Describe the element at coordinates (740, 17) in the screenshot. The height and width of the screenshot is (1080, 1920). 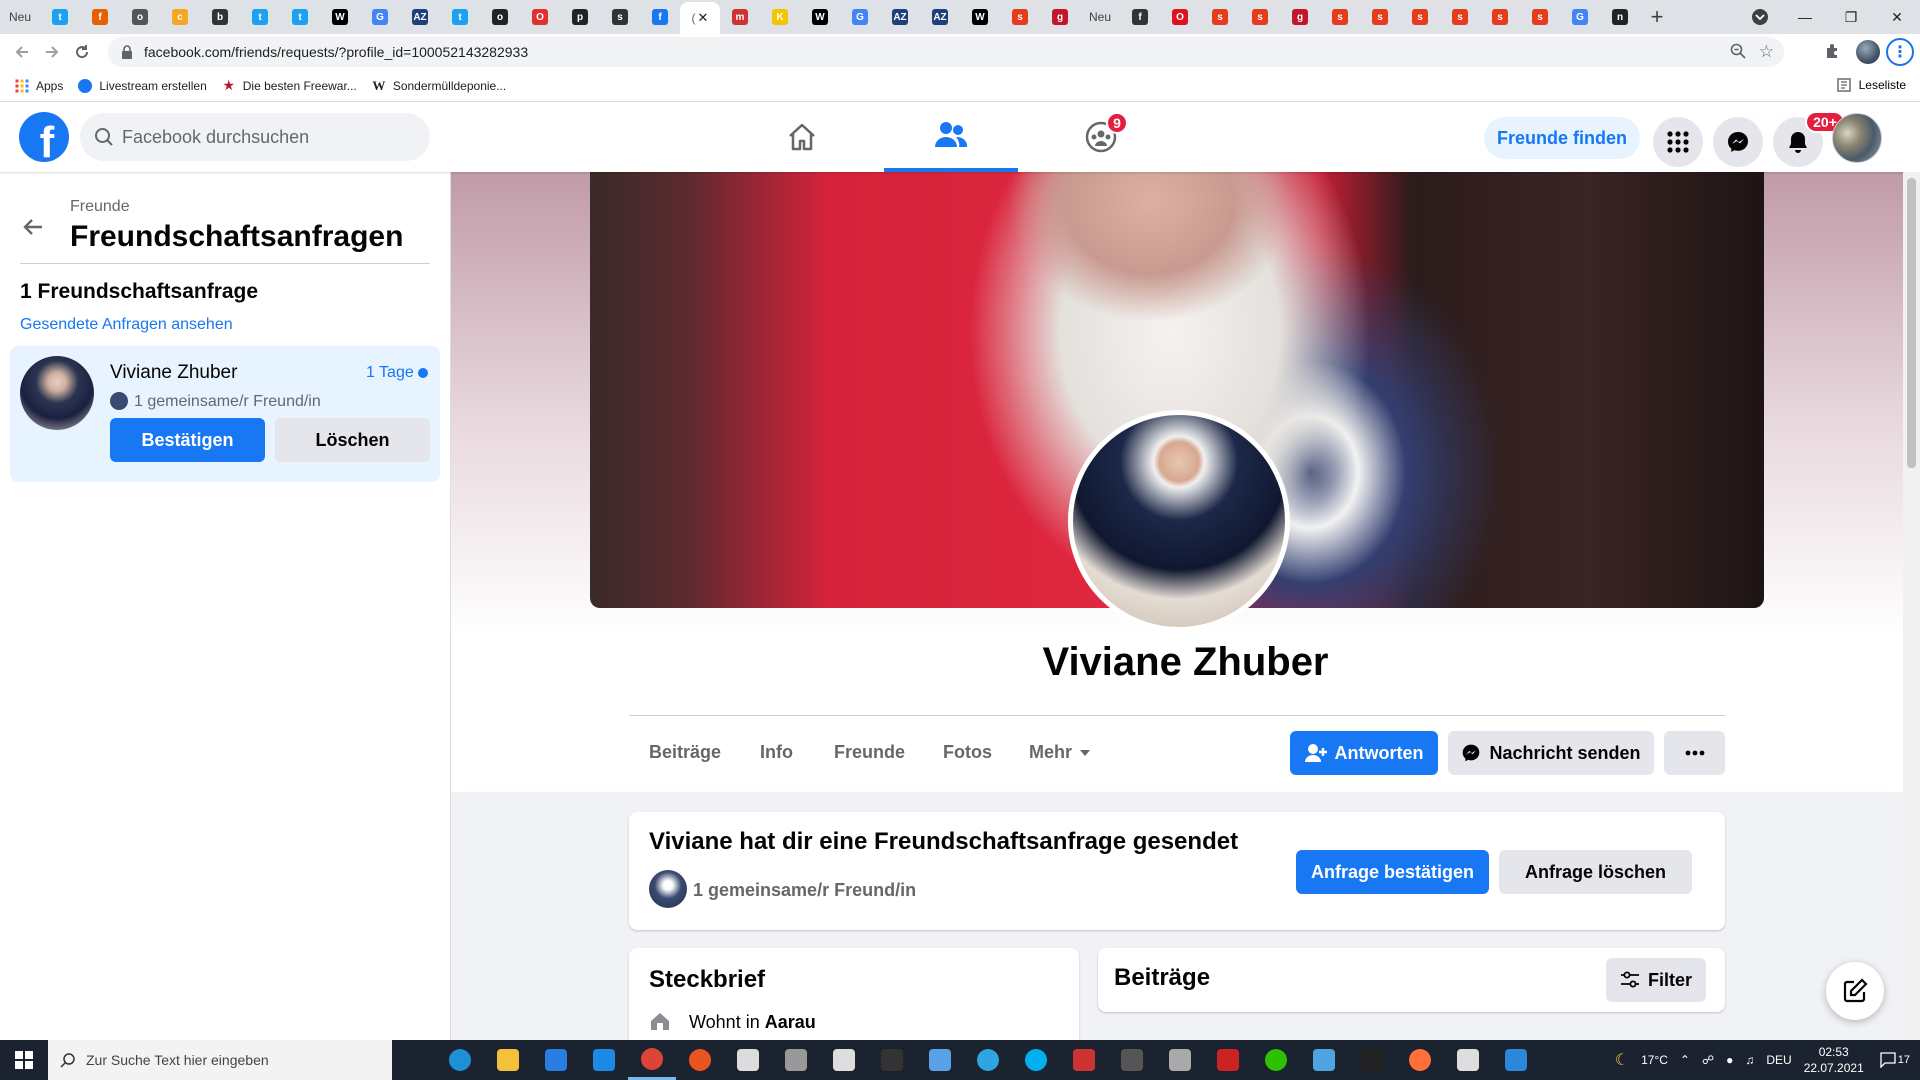
I see `browser-tab: m` at that location.